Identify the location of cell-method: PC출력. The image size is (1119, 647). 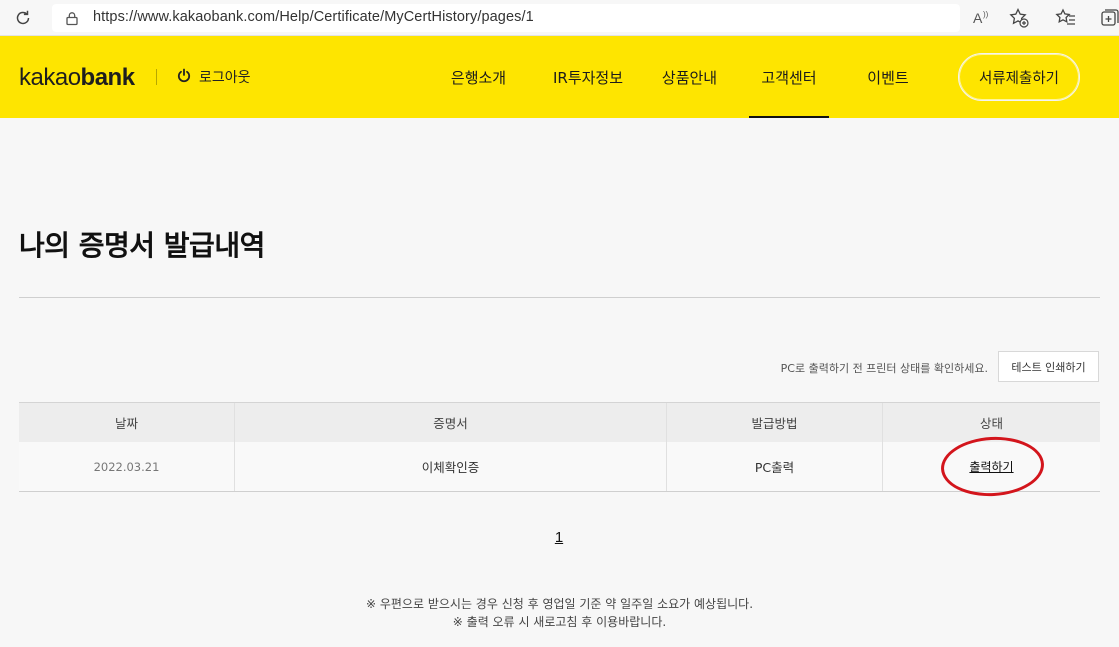
(775, 466).